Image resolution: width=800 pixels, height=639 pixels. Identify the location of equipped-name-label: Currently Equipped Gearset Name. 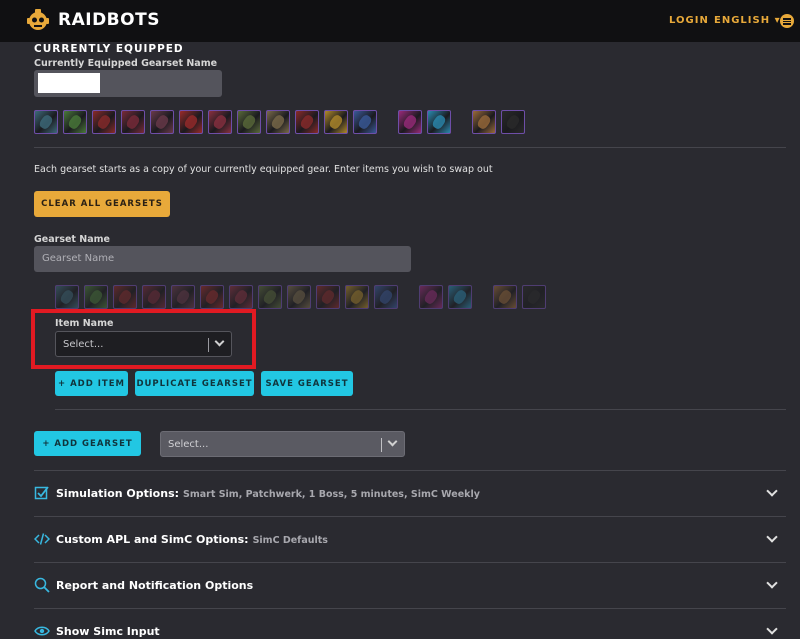
(126, 63).